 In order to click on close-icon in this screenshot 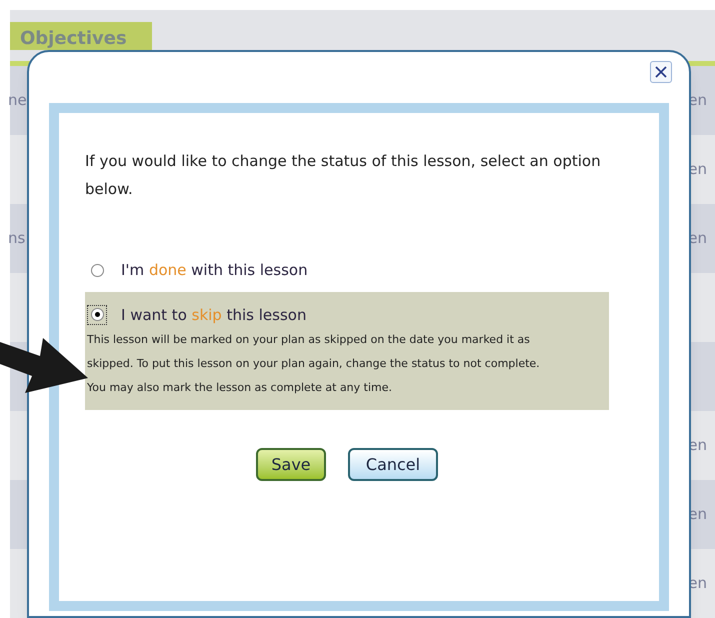, I will do `click(661, 72)`.